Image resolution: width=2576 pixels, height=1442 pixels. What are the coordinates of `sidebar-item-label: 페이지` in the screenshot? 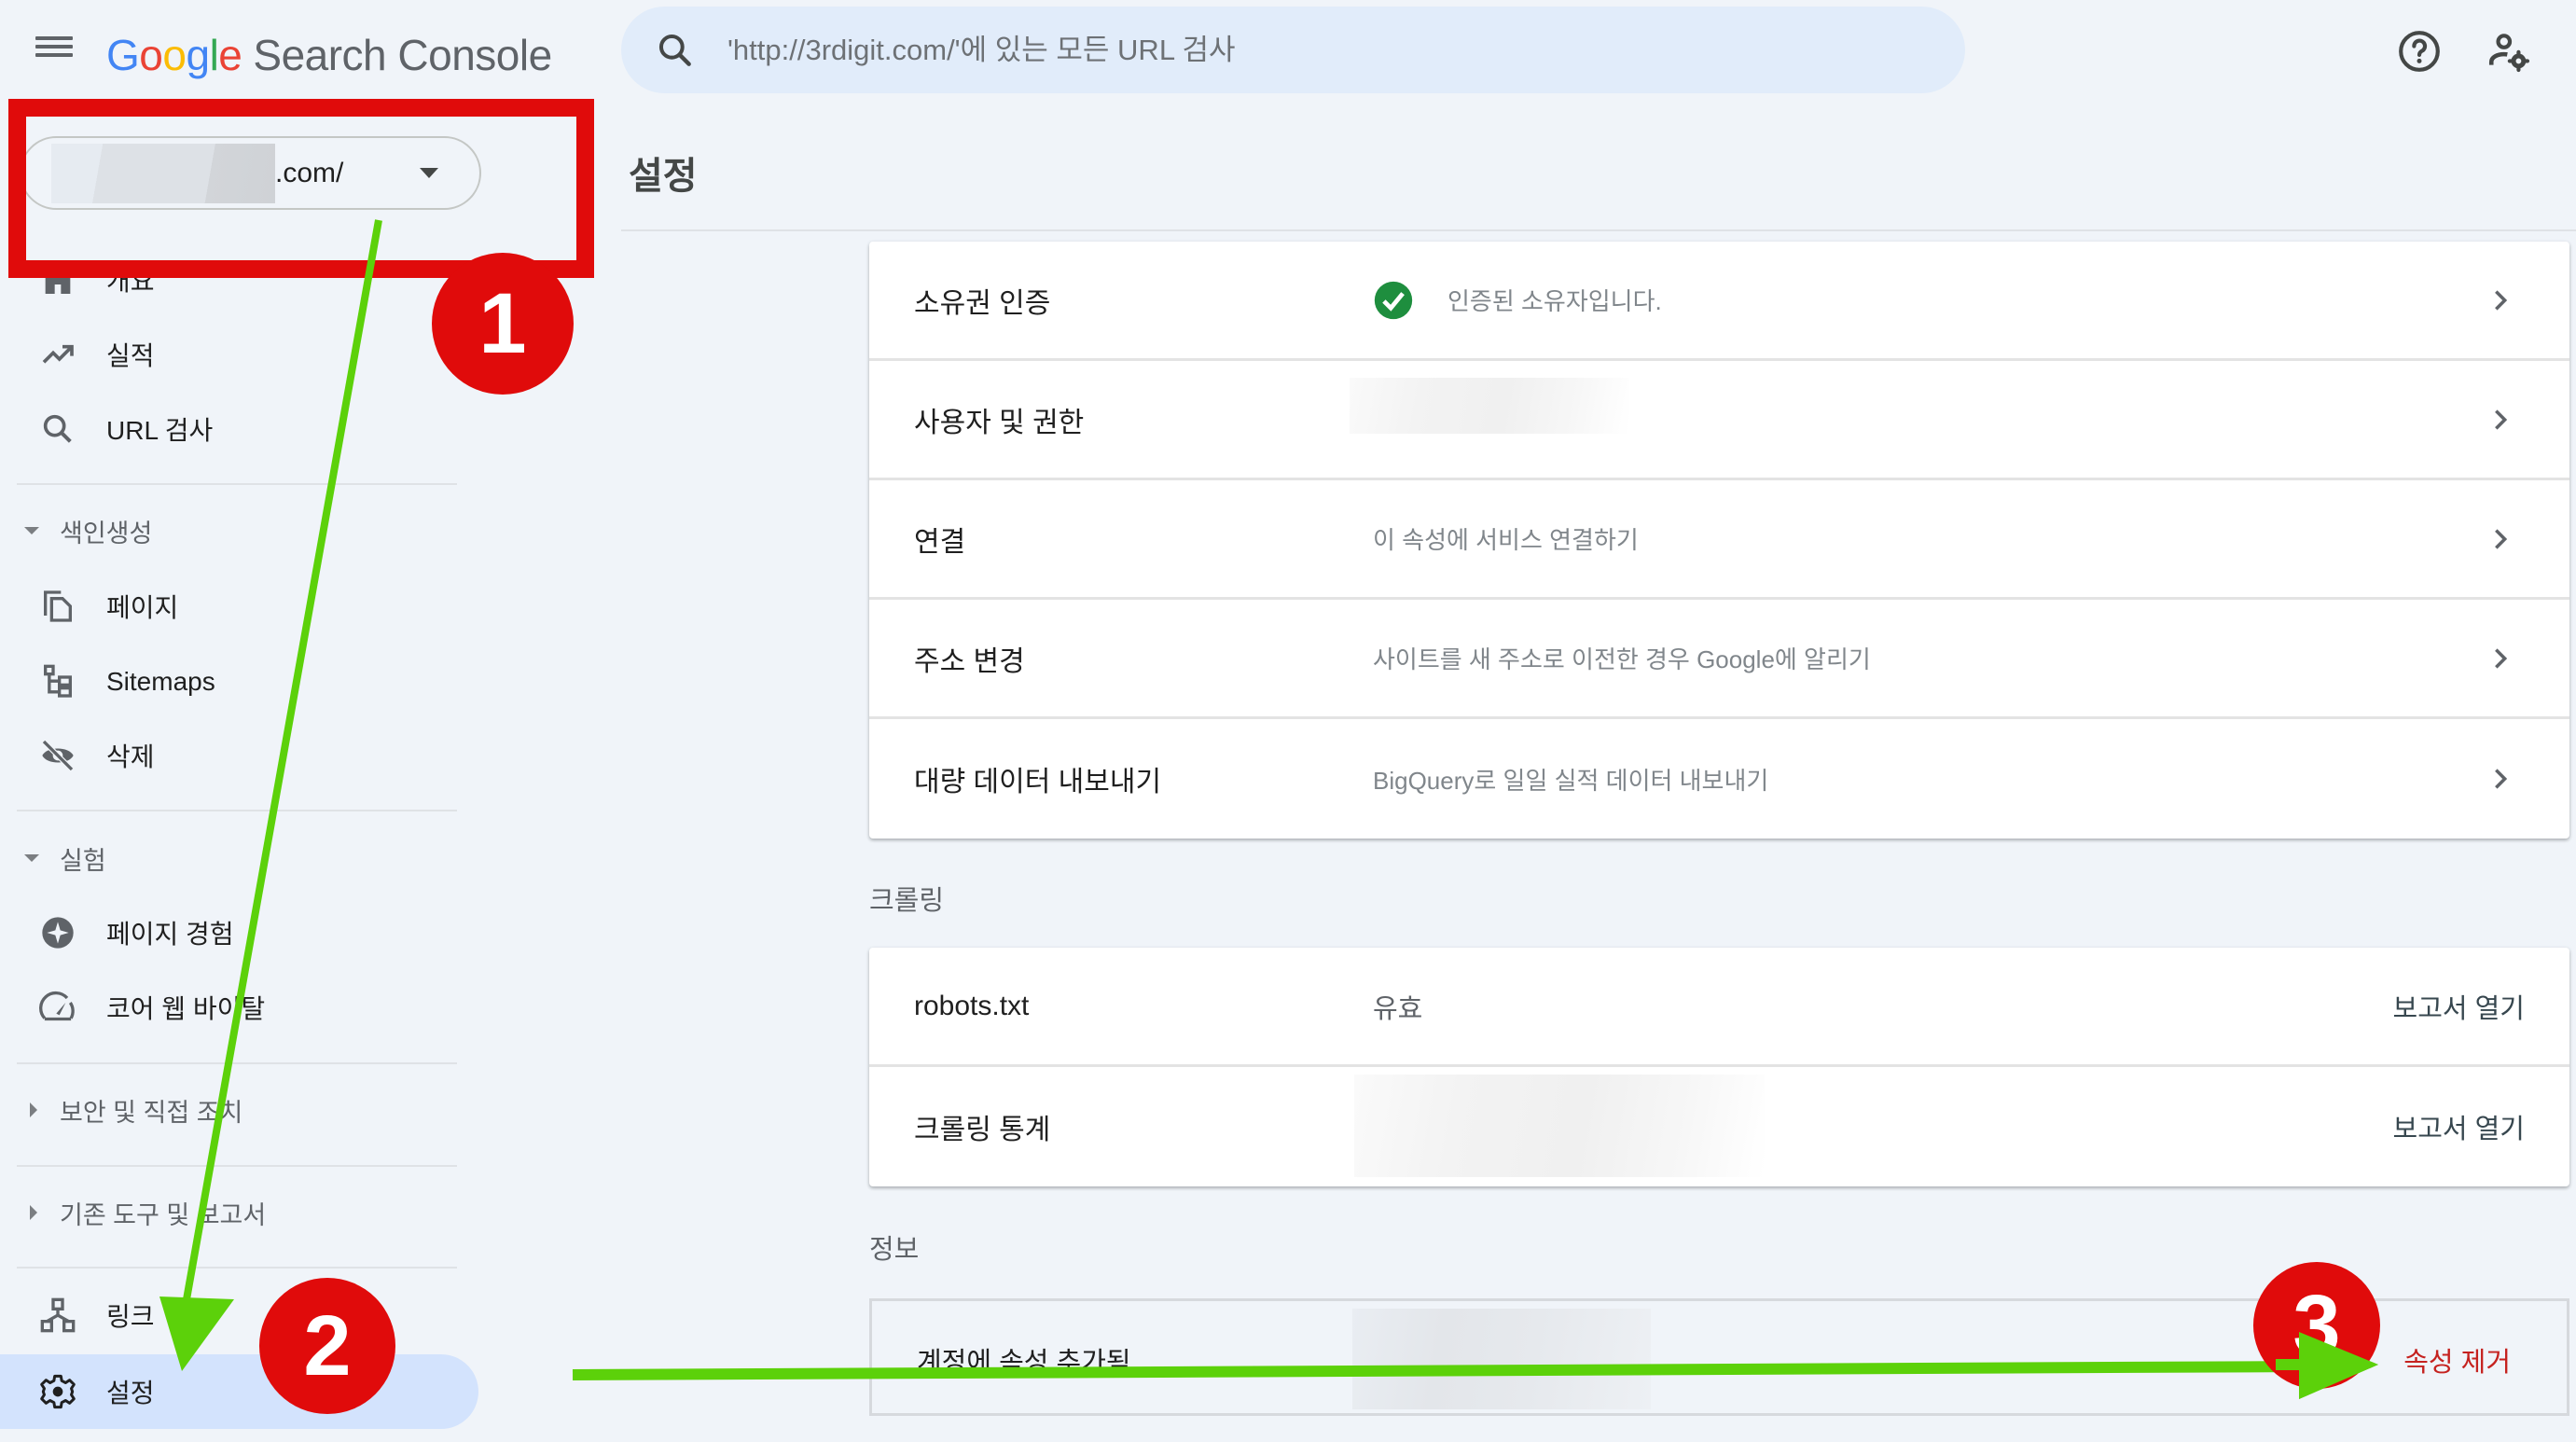 It's located at (142, 607).